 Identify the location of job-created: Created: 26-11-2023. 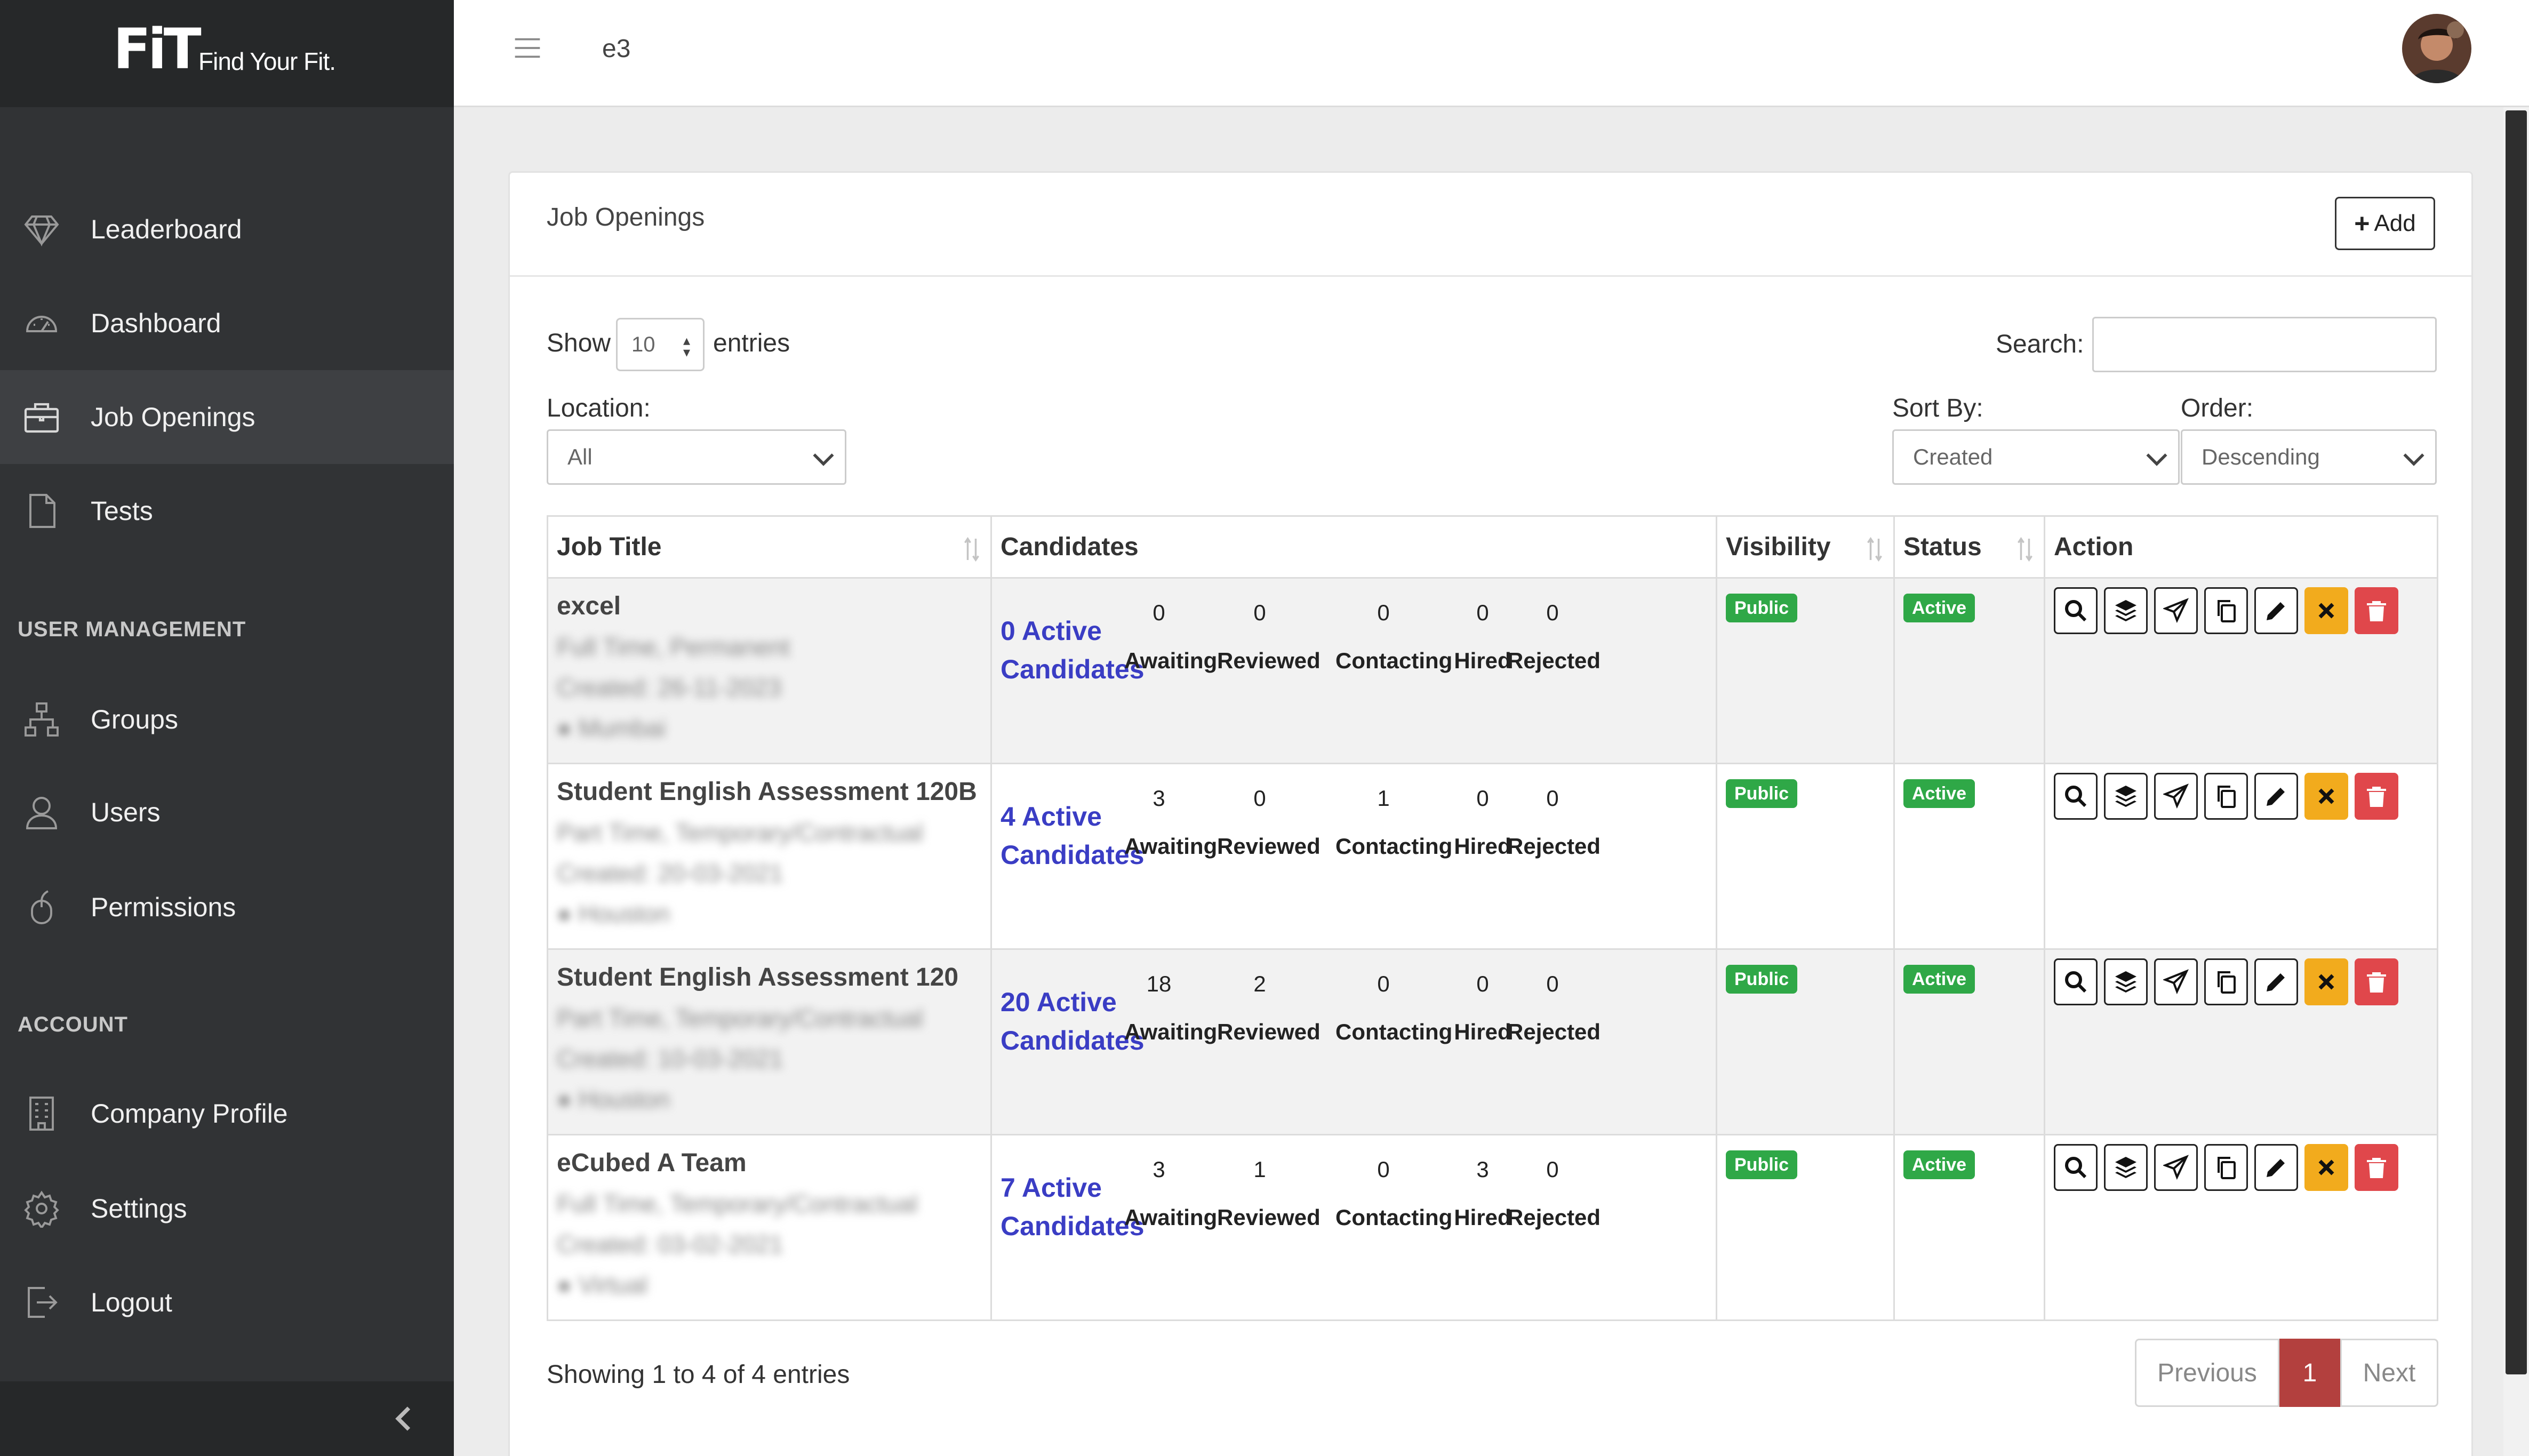
(769, 687).